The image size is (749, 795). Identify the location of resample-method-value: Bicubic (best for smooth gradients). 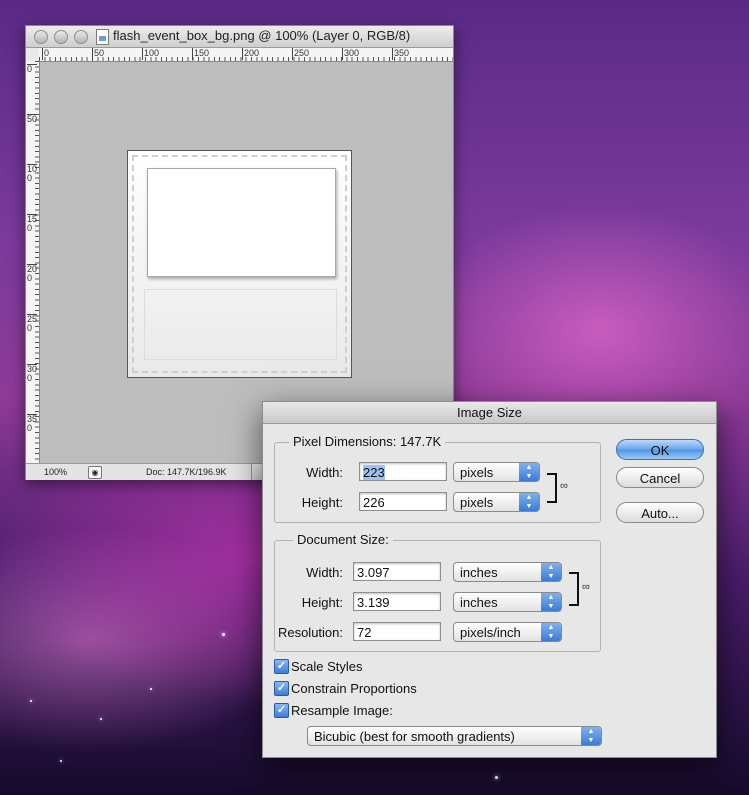
(414, 736).